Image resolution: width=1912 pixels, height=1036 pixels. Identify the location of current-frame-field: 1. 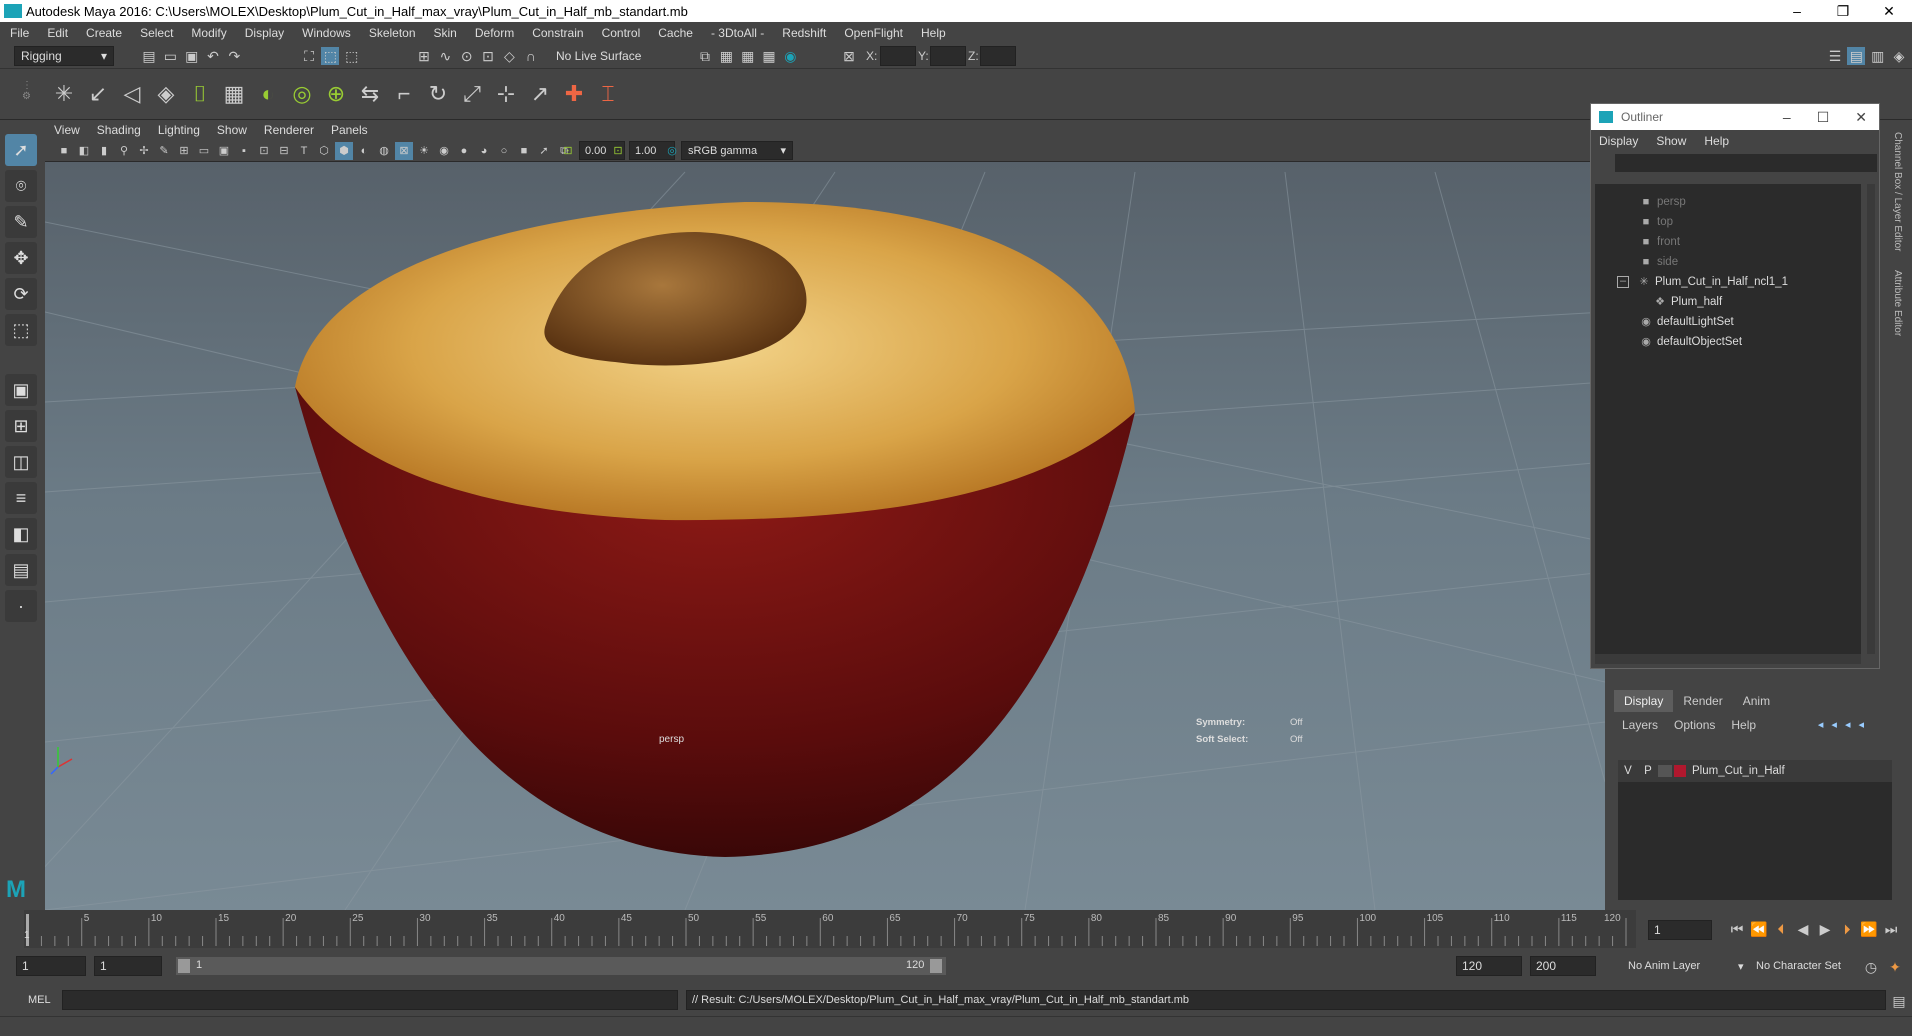
(1680, 930).